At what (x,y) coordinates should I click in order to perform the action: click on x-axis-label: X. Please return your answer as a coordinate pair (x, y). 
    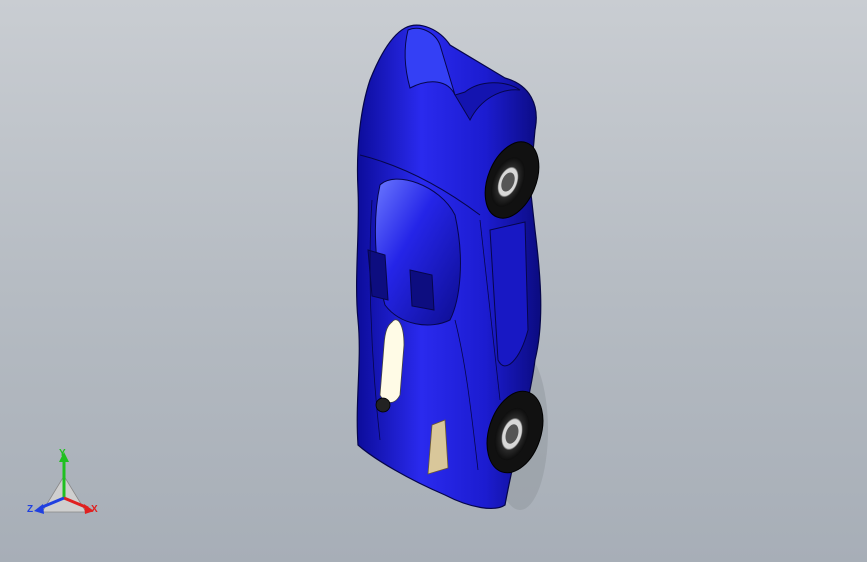
    Looking at the image, I should click on (94, 509).